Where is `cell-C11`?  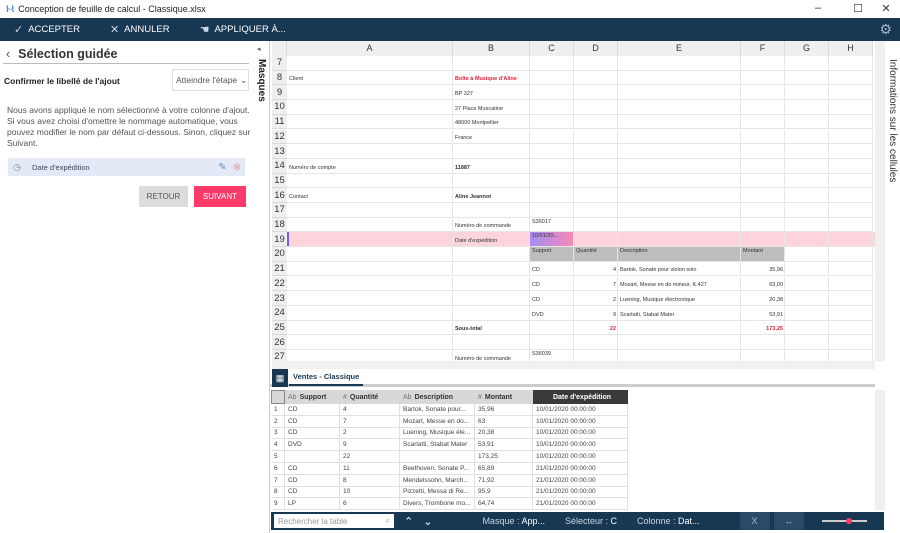
cell-C11 is located at coordinates (552, 122).